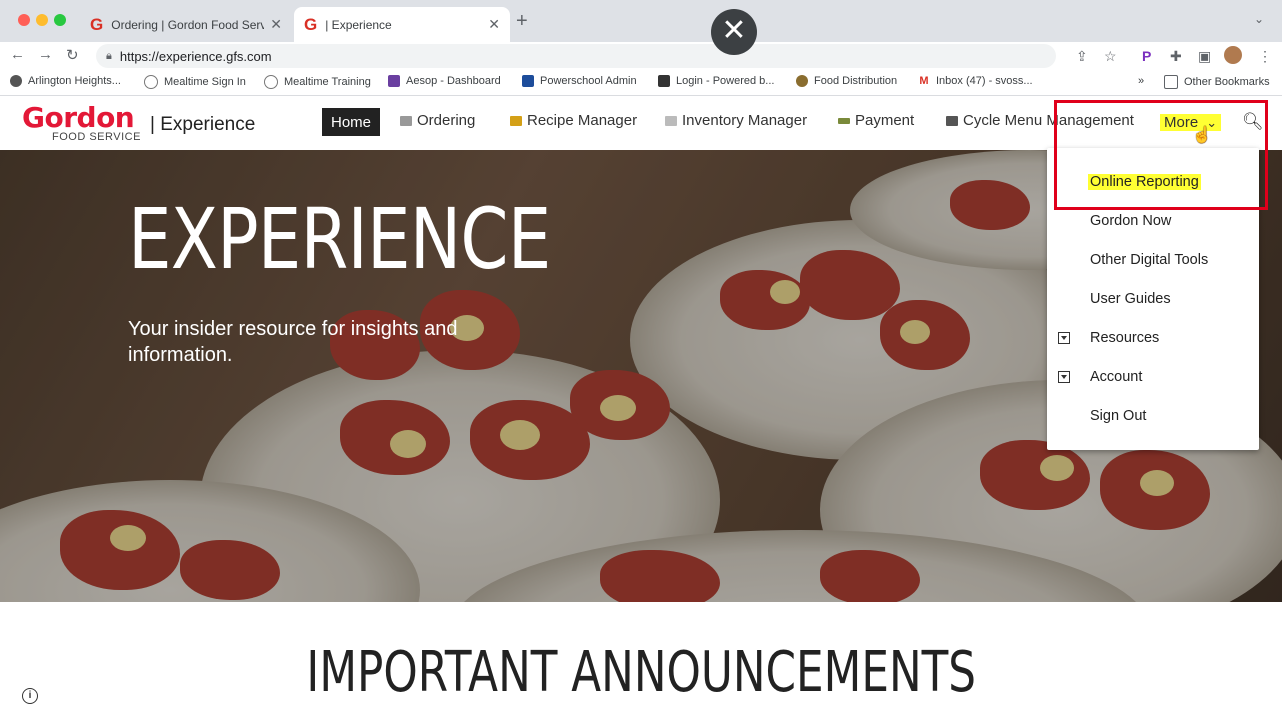  I want to click on info-icon: i, so click(30, 696).